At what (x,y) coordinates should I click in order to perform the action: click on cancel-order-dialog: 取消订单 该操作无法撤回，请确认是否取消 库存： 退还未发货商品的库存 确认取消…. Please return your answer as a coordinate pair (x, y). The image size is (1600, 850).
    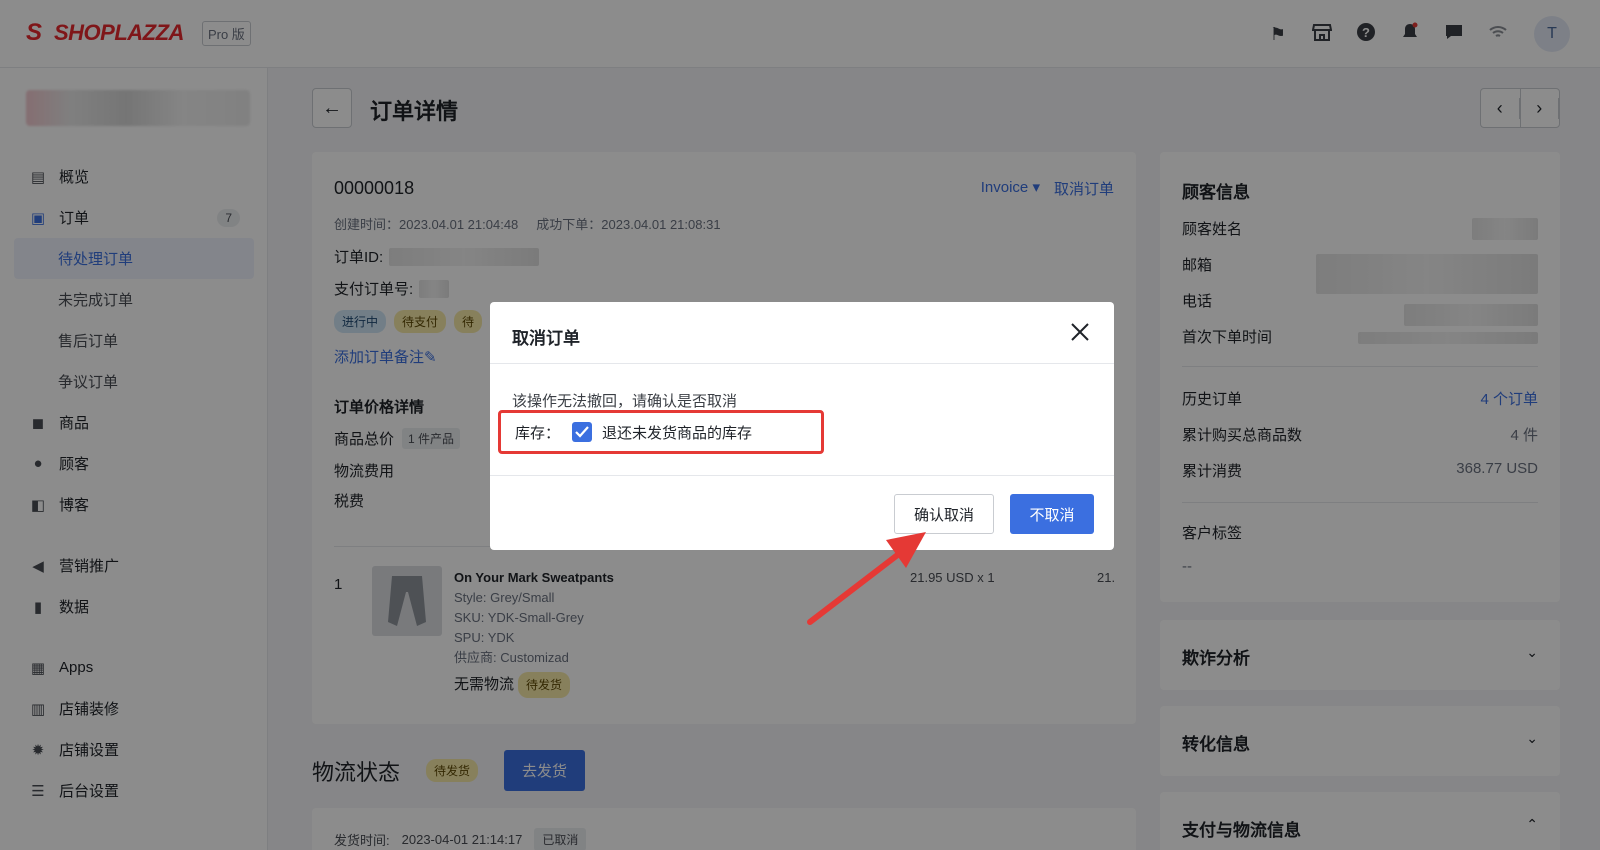
    Looking at the image, I should click on (802, 426).